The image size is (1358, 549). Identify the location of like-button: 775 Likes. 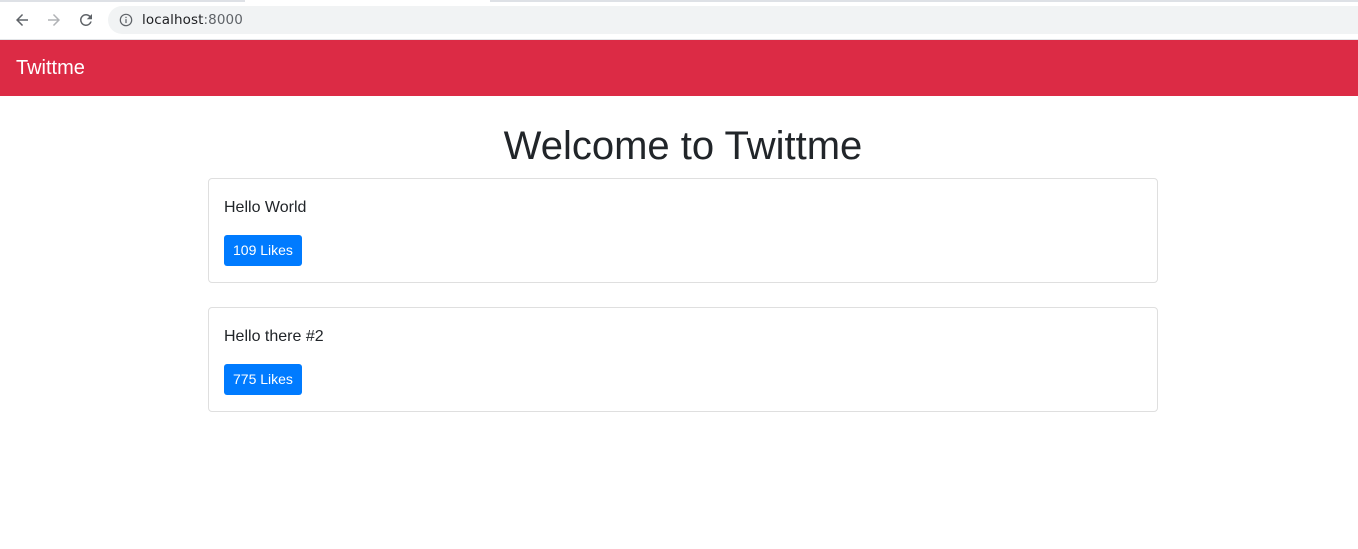
(263, 379).